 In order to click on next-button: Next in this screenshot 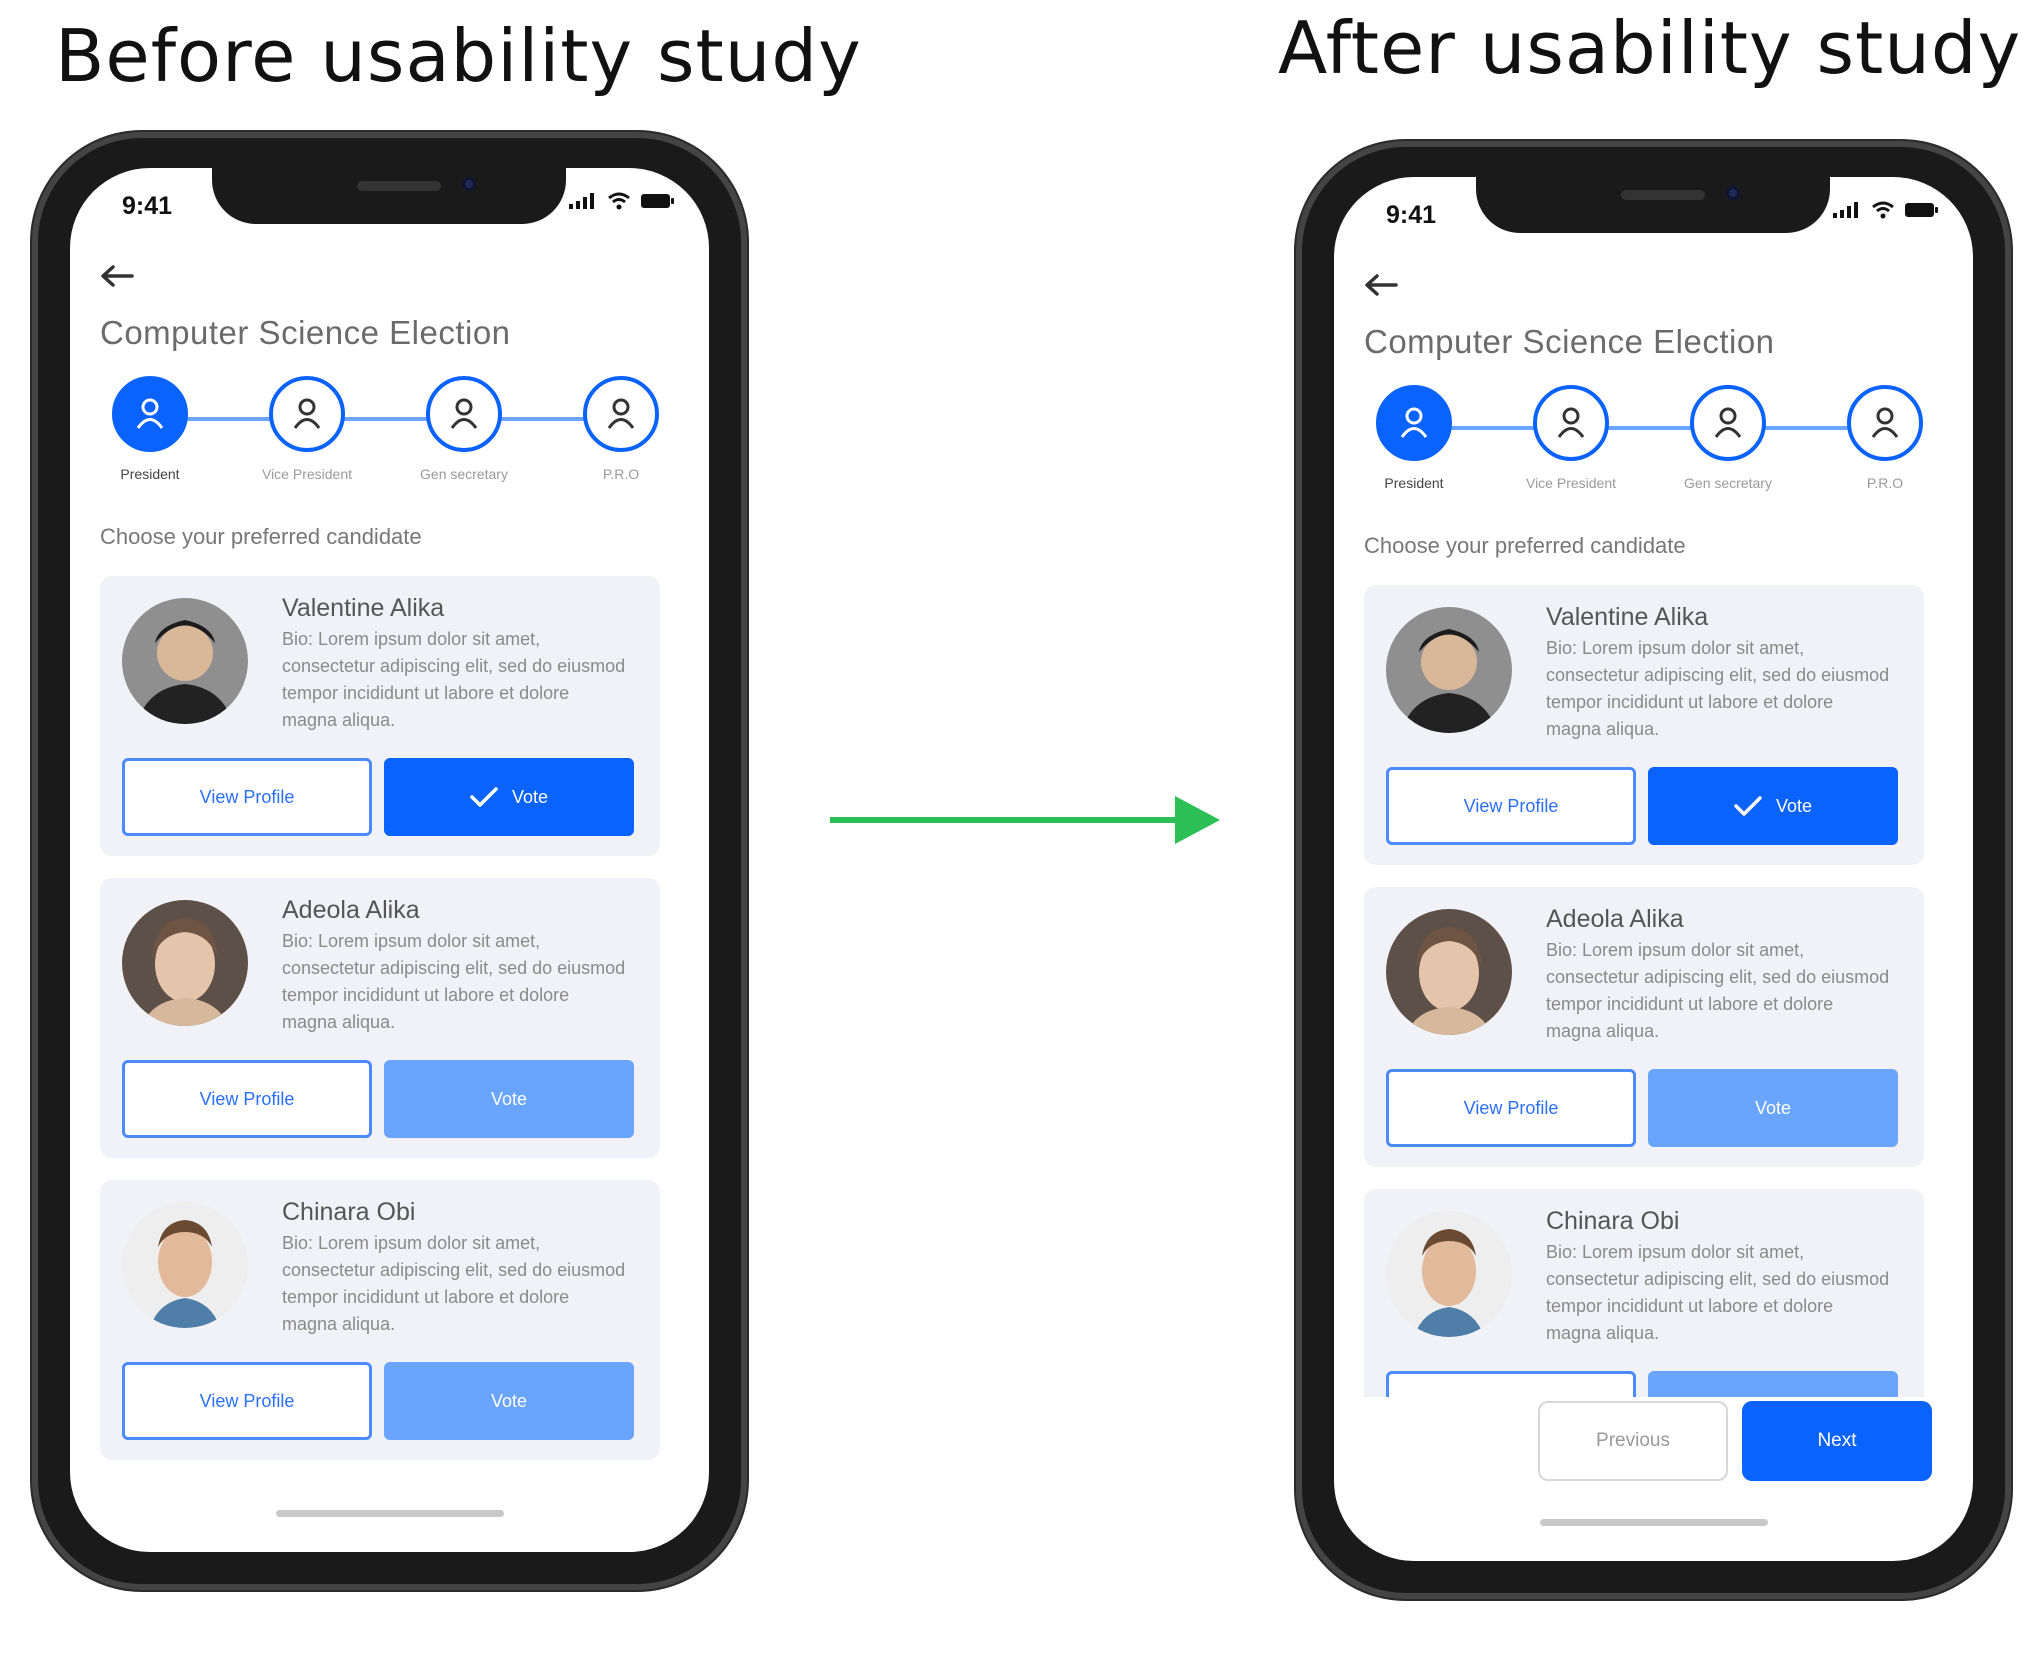, I will do `click(1837, 1441)`.